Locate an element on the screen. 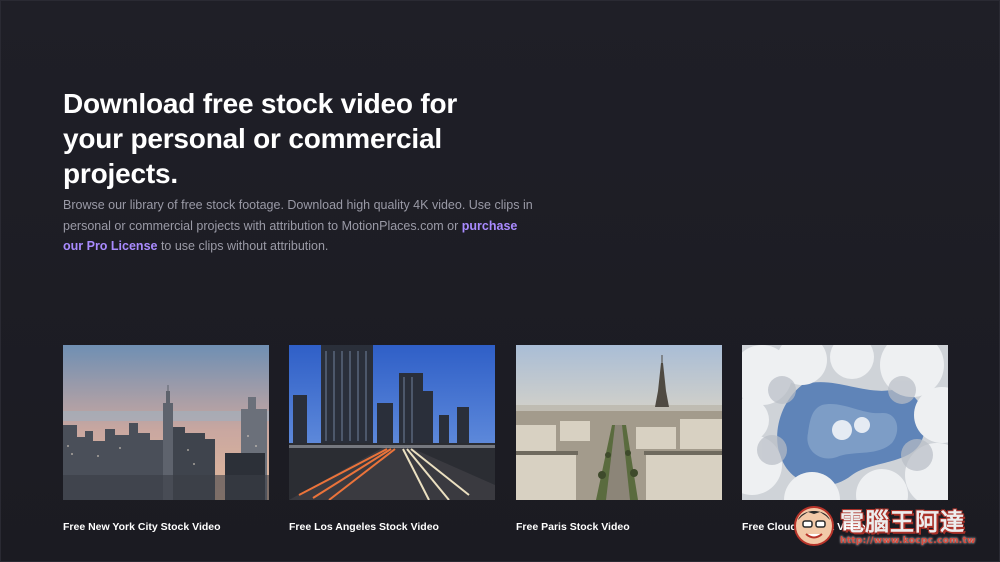 The width and height of the screenshot is (1000, 562). mascot-face-icon is located at coordinates (814, 526).